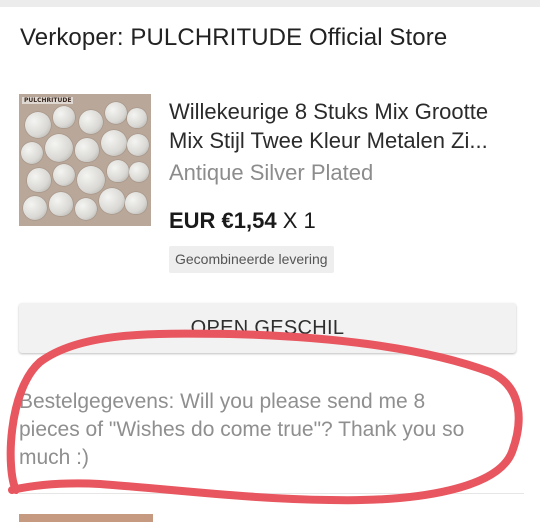 This screenshot has height=522, width=540. Describe the element at coordinates (223, 220) in the screenshot. I see `product-price: EUR €1,54` at that location.